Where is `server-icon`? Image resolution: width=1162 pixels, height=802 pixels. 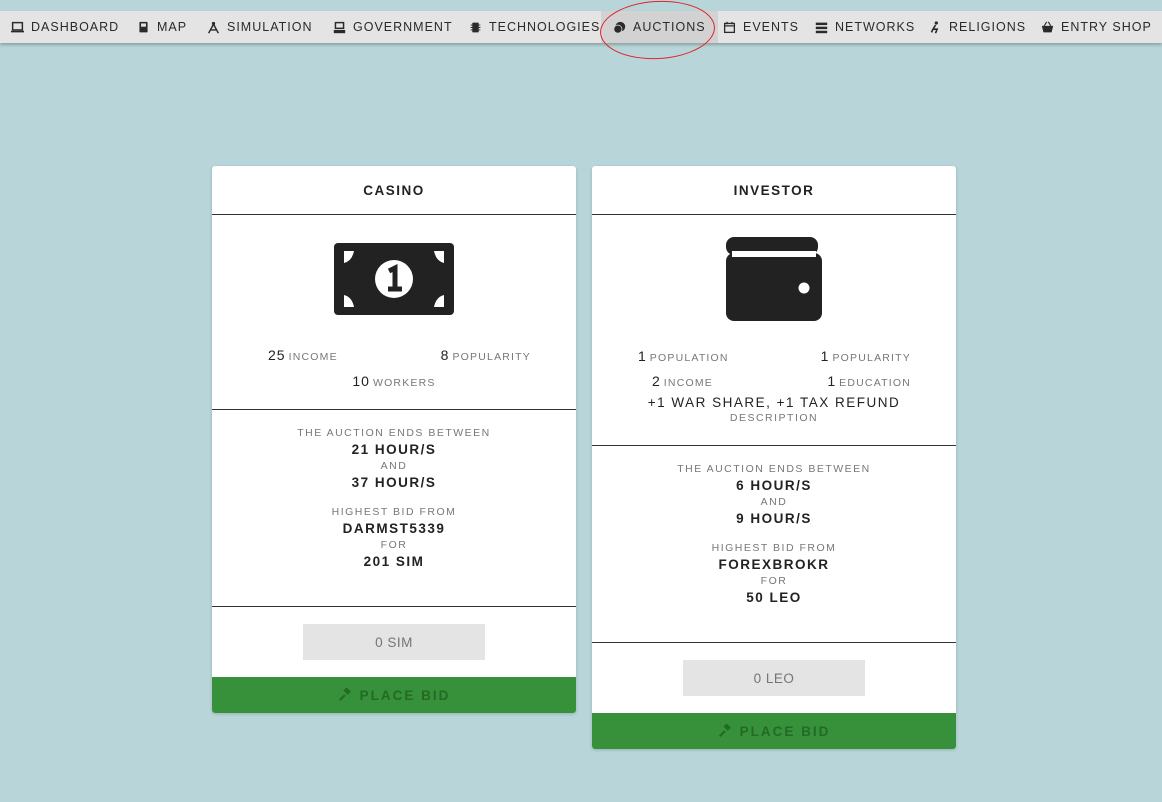 server-icon is located at coordinates (821, 27).